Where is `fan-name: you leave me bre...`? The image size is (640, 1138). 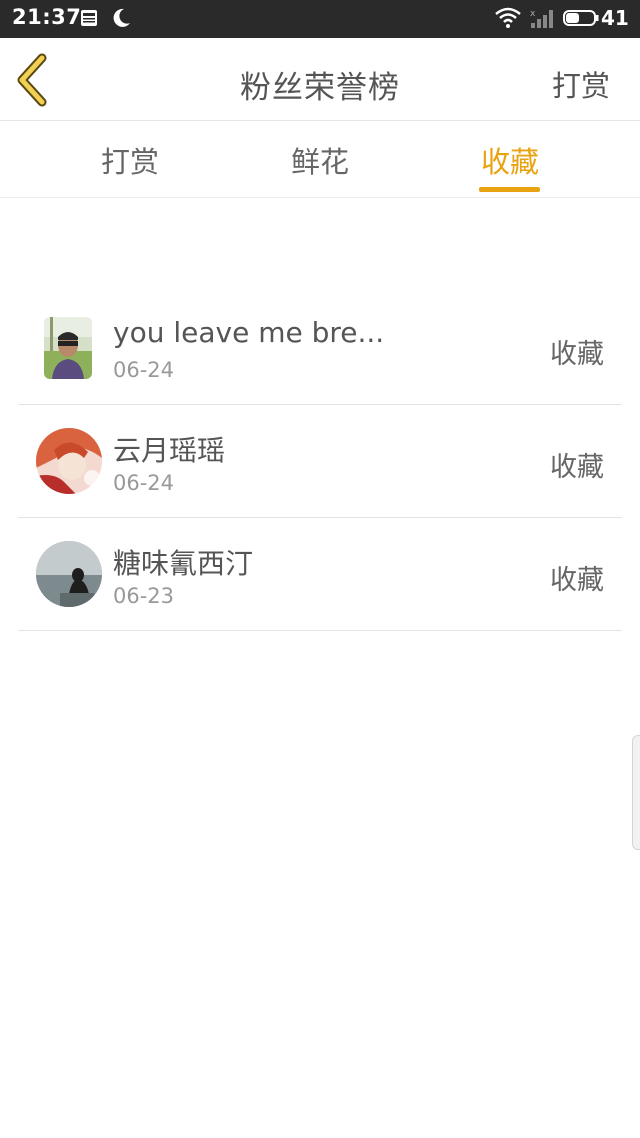 fan-name: you leave me bre... is located at coordinates (249, 332).